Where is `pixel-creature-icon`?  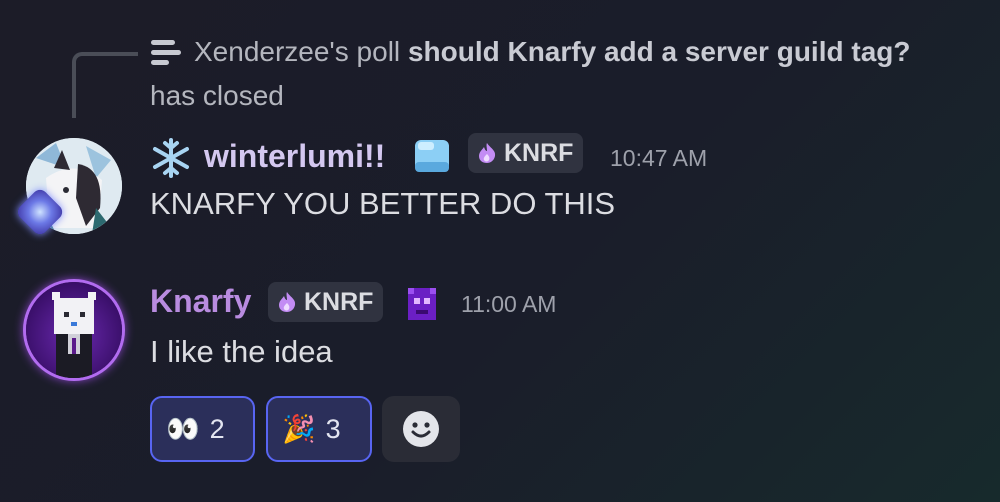 pixel-creature-icon is located at coordinates (422, 304).